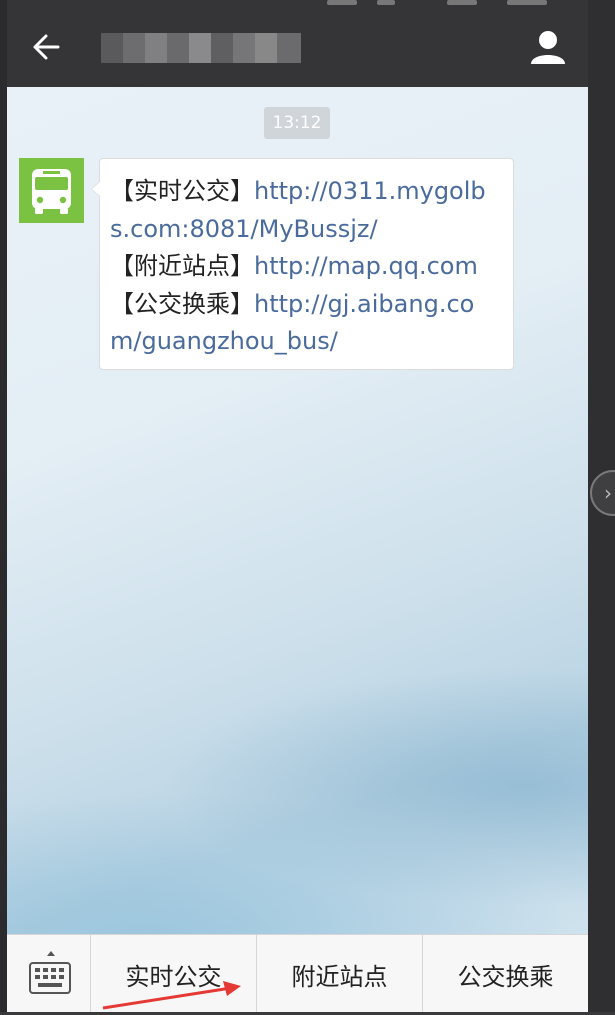 This screenshot has height=1015, width=615. I want to click on chat-header, so click(297, 43).